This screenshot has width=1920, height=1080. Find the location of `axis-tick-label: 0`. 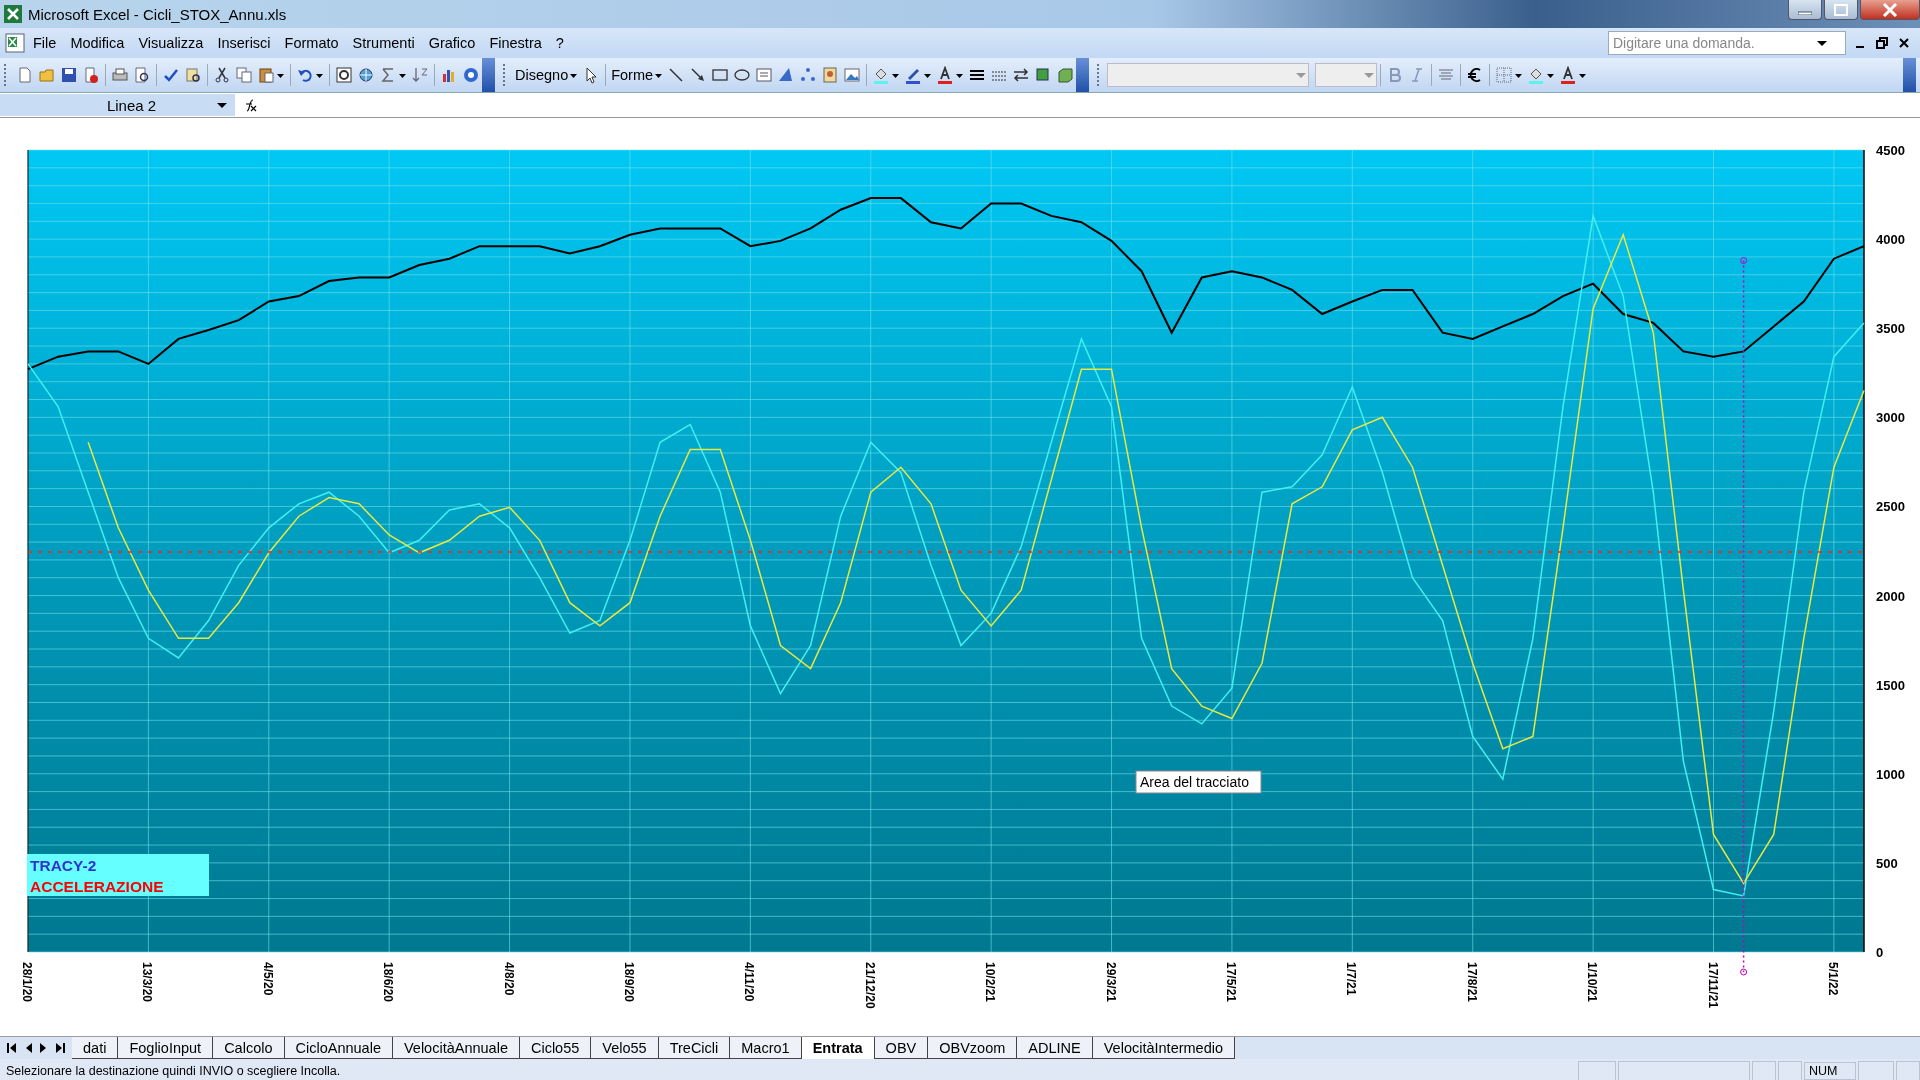

axis-tick-label: 0 is located at coordinates (1880, 952).